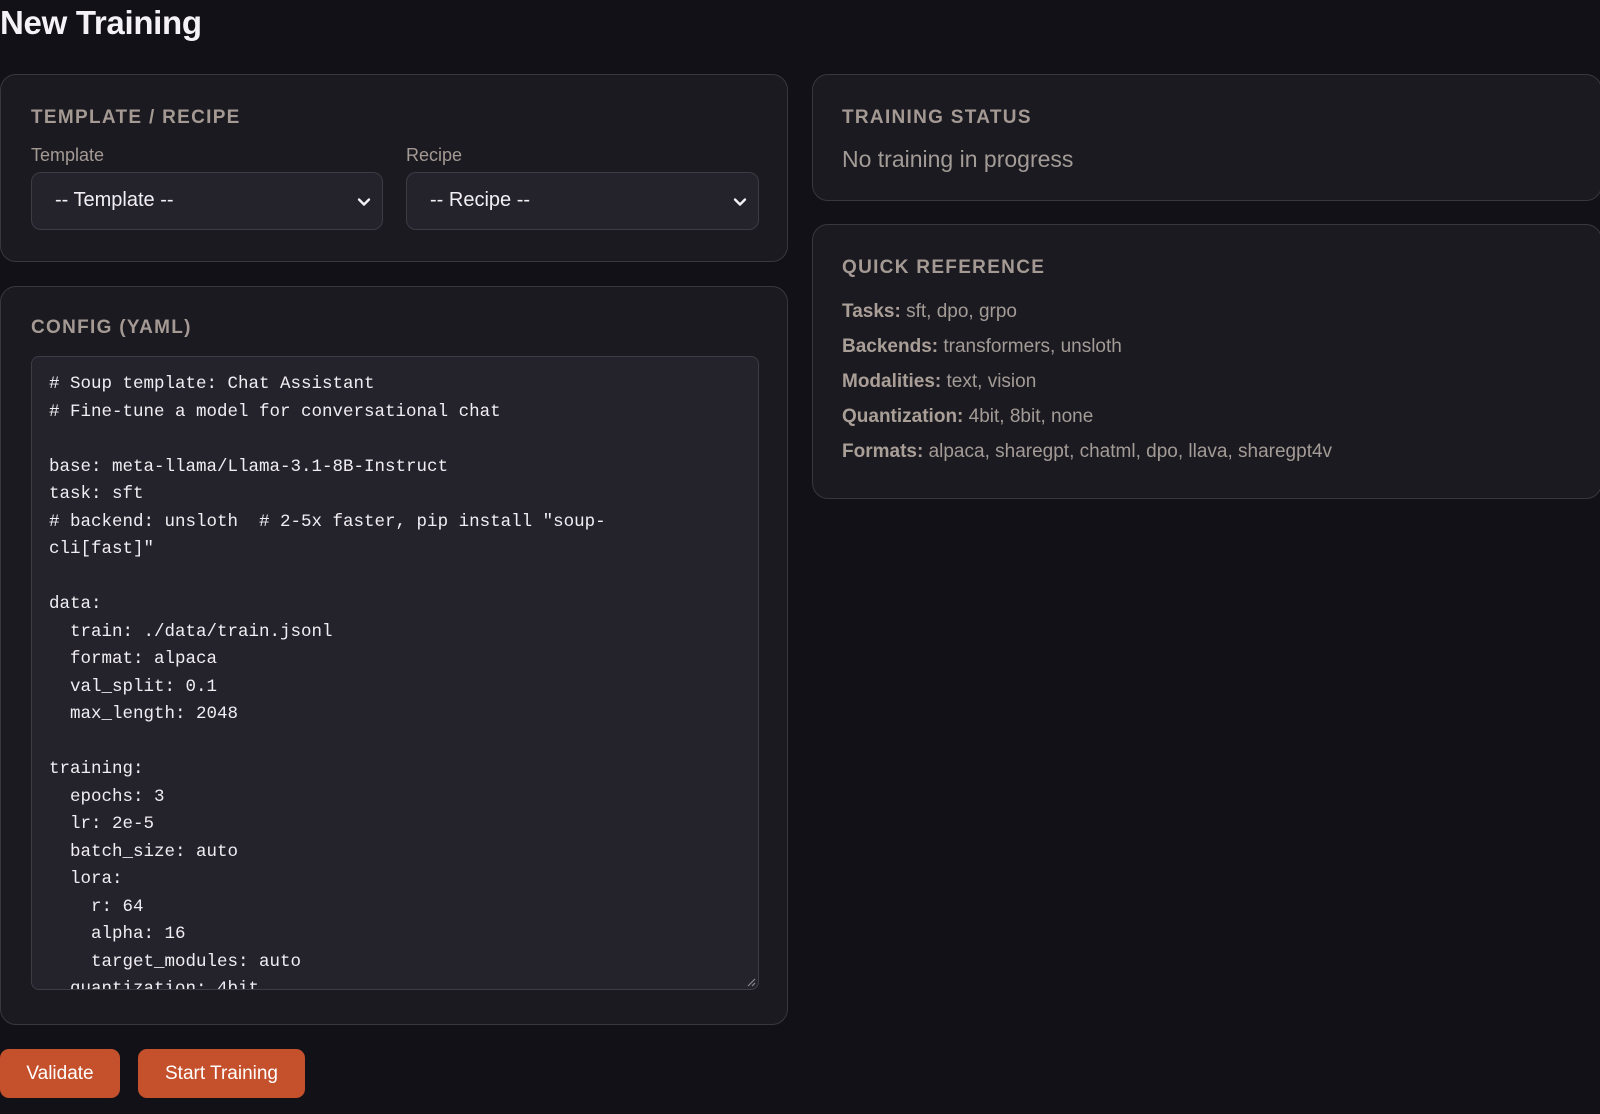  I want to click on reference-quantization: Quantization: 4bit, 8bit, none, so click(967, 417).